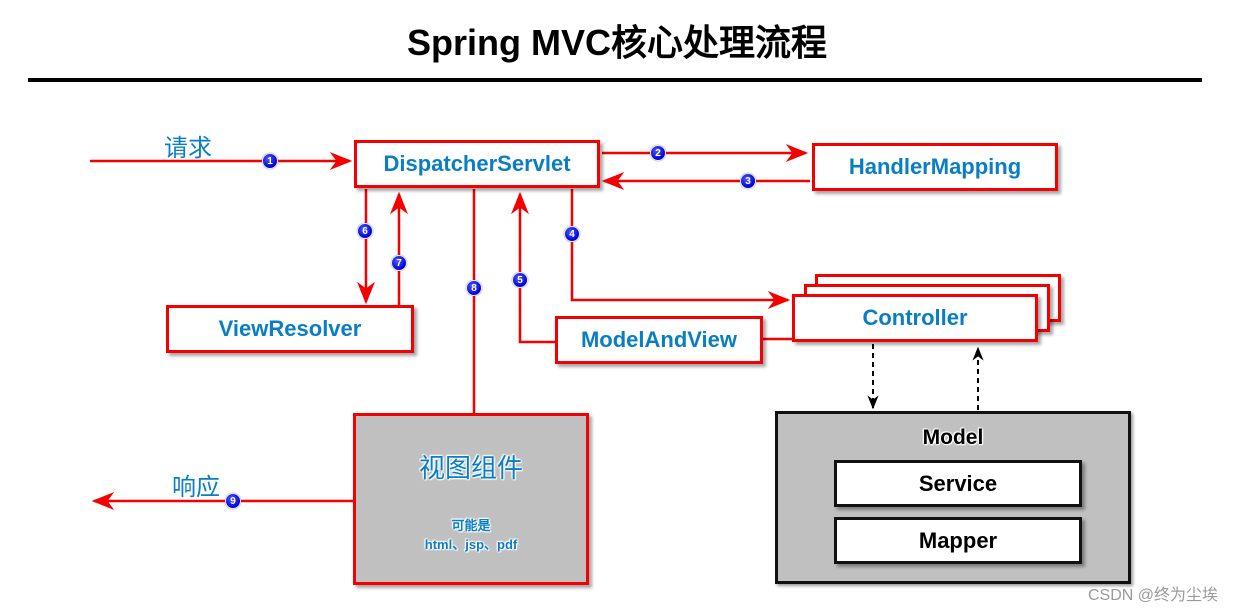  Describe the element at coordinates (365, 231) in the screenshot. I see `step-badge-6: 6` at that location.